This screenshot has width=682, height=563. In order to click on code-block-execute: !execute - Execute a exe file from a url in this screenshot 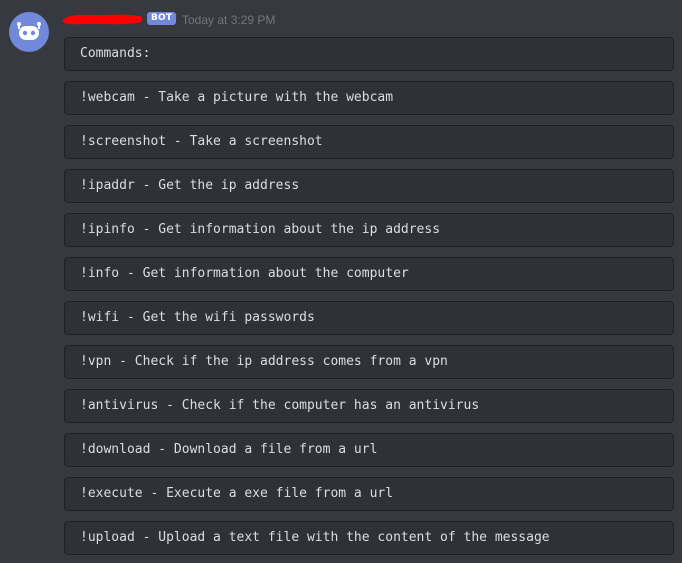, I will do `click(369, 494)`.